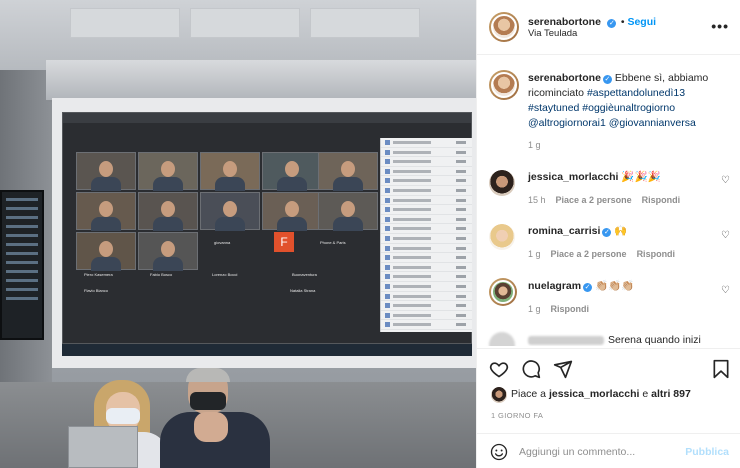  What do you see at coordinates (573, 177) in the screenshot?
I see `comment-username: jessica_morlacchi` at bounding box center [573, 177].